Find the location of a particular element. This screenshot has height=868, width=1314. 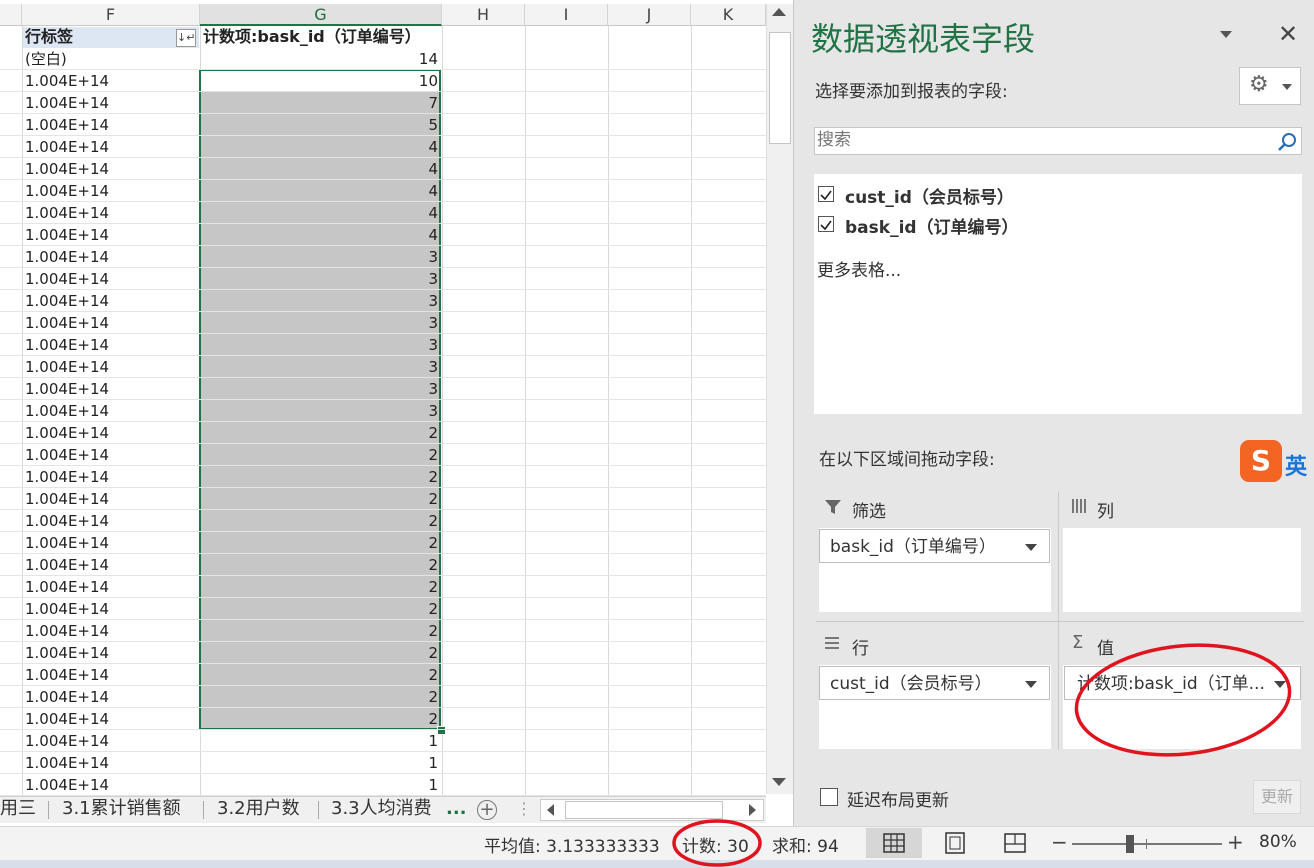

columns-drop-zone is located at coordinates (1182, 570).